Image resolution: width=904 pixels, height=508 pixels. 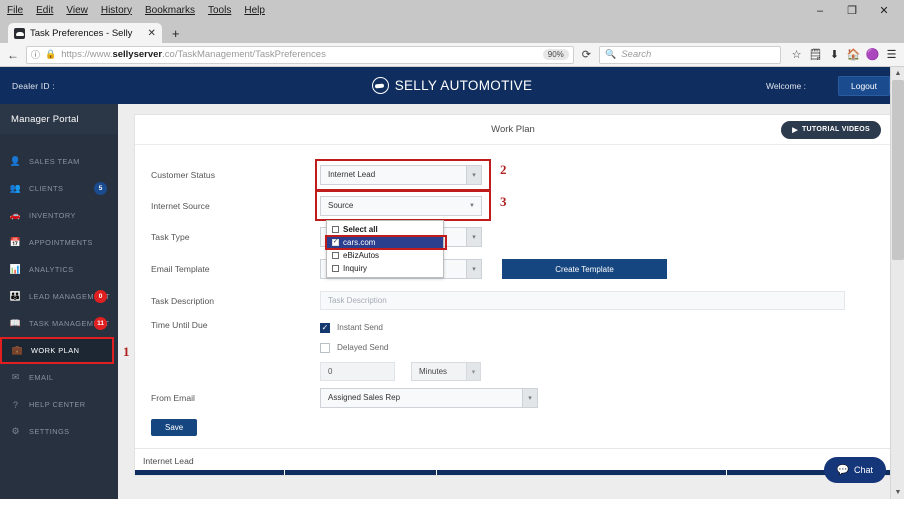 What do you see at coordinates (385, 242) in the screenshot?
I see `dropdown-option-cars-com: ✓ cars.com` at bounding box center [385, 242].